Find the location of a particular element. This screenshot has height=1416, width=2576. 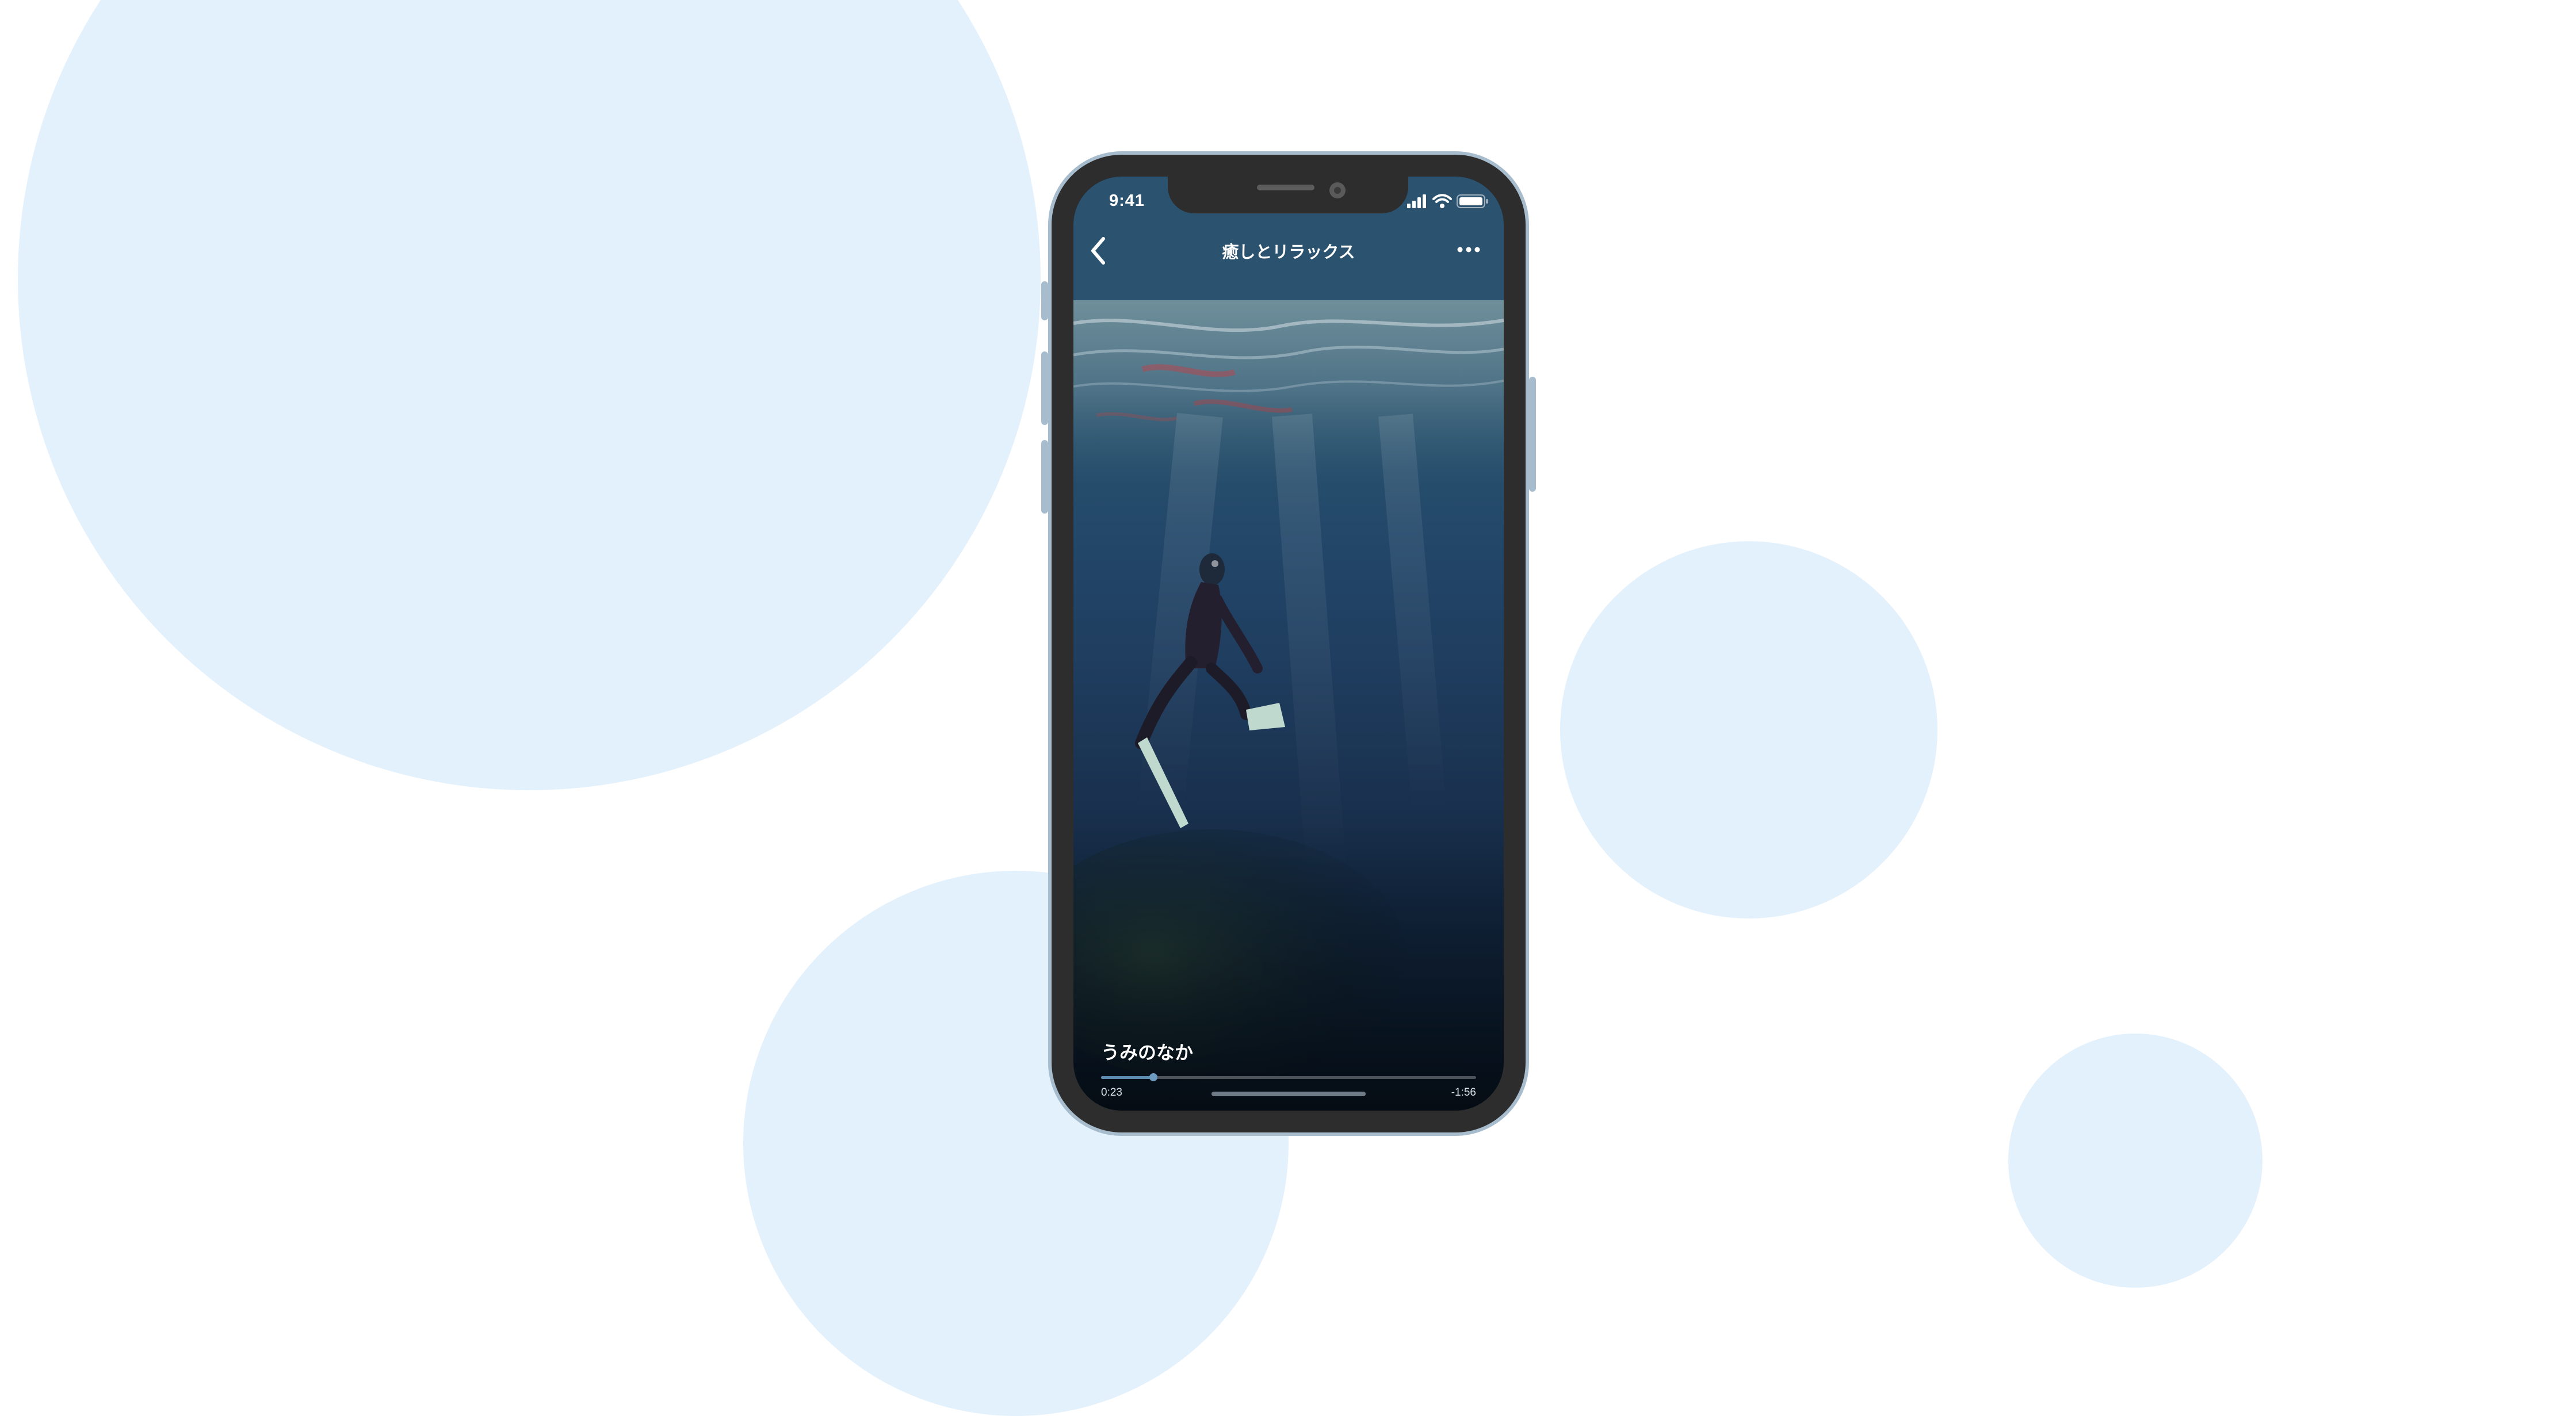

power-button is located at coordinates (1532, 434).